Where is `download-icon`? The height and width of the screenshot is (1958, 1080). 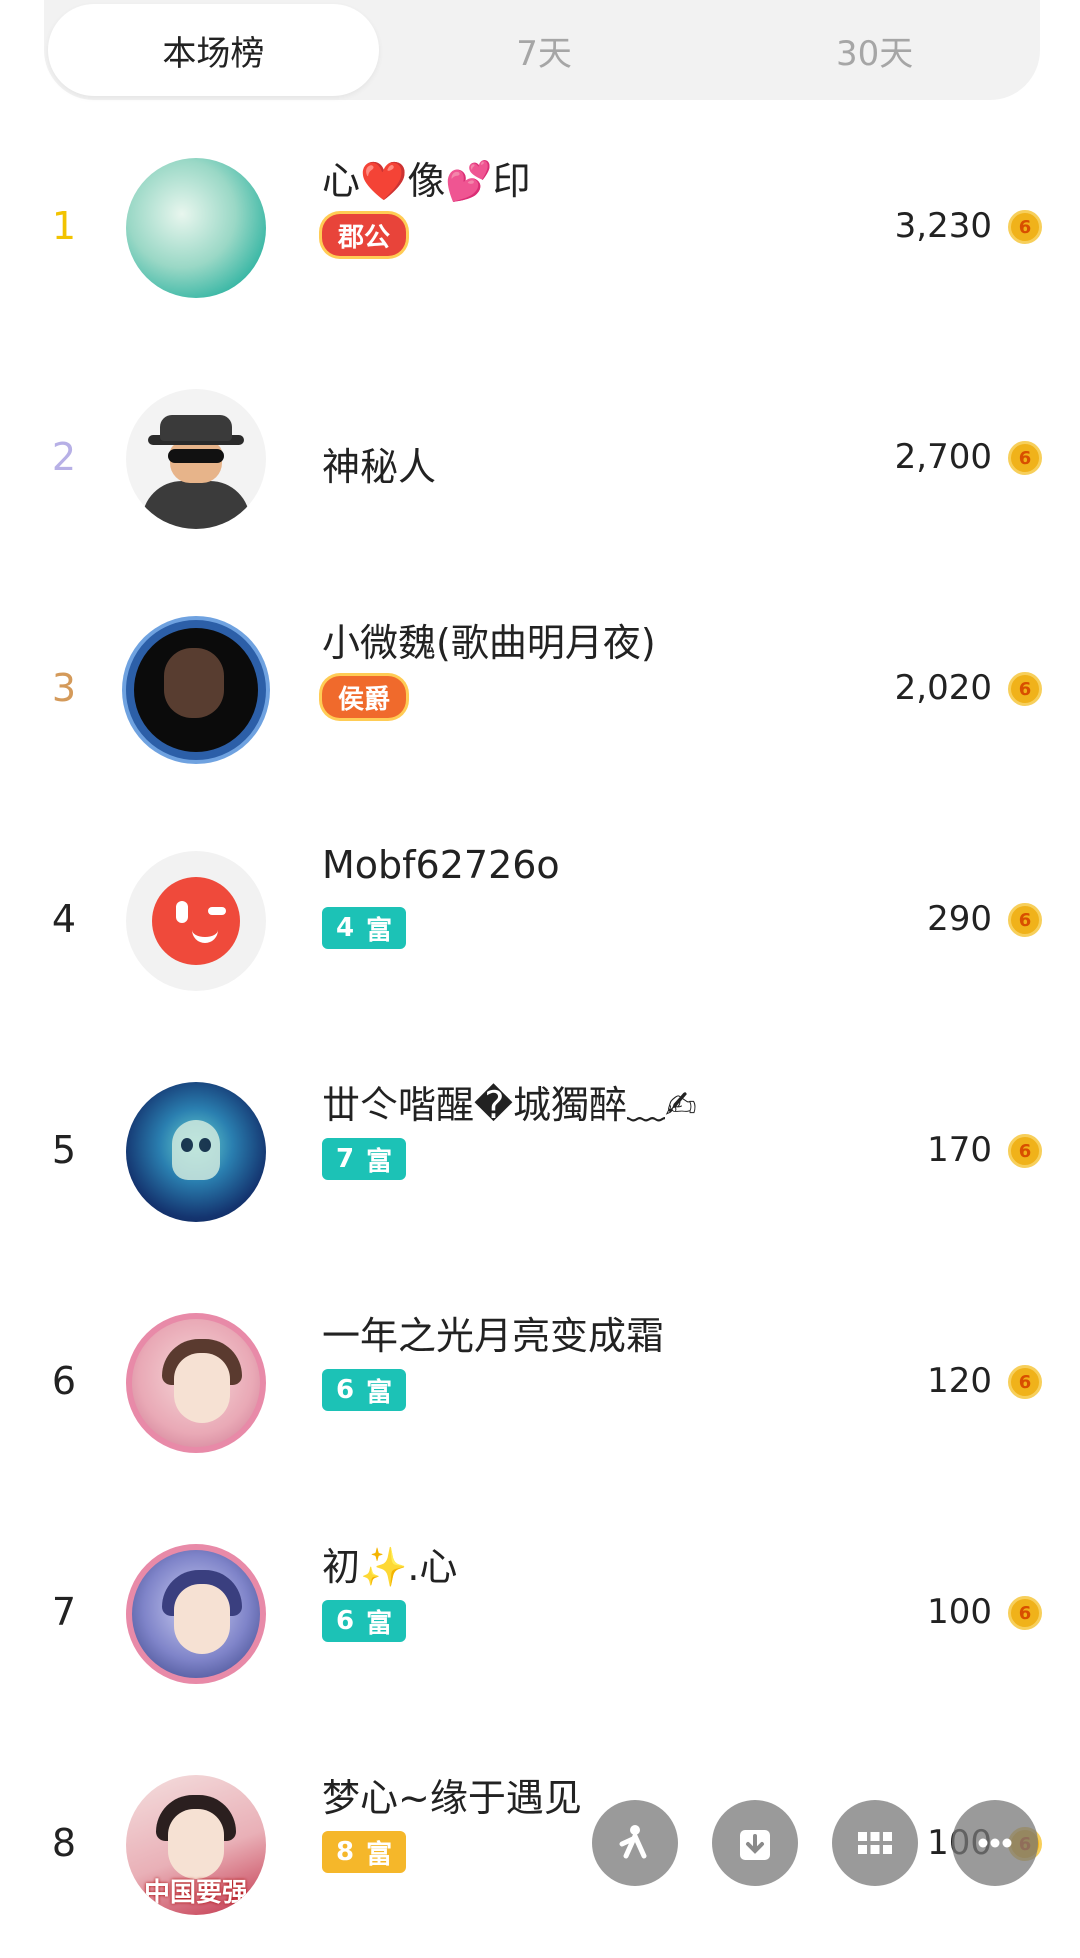
download-icon is located at coordinates (755, 1845).